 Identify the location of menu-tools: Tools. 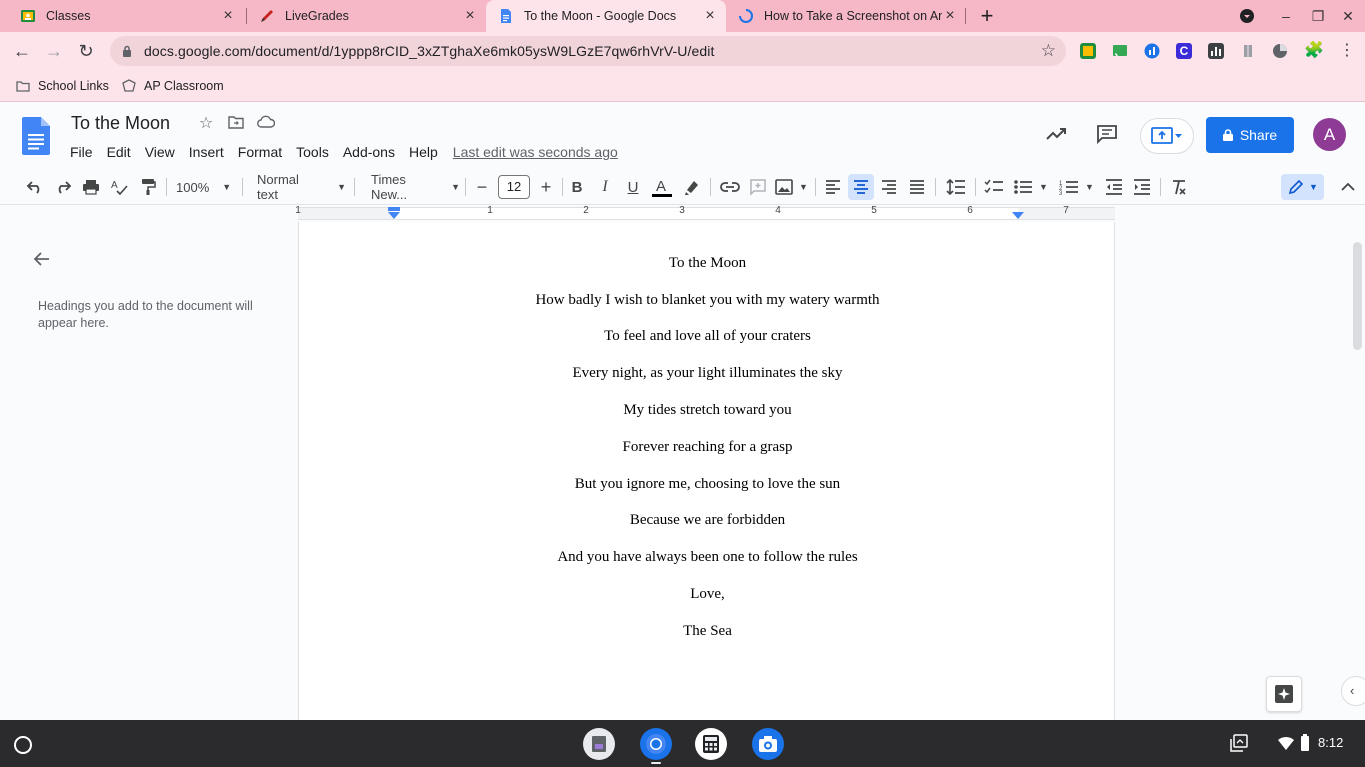
(312, 152).